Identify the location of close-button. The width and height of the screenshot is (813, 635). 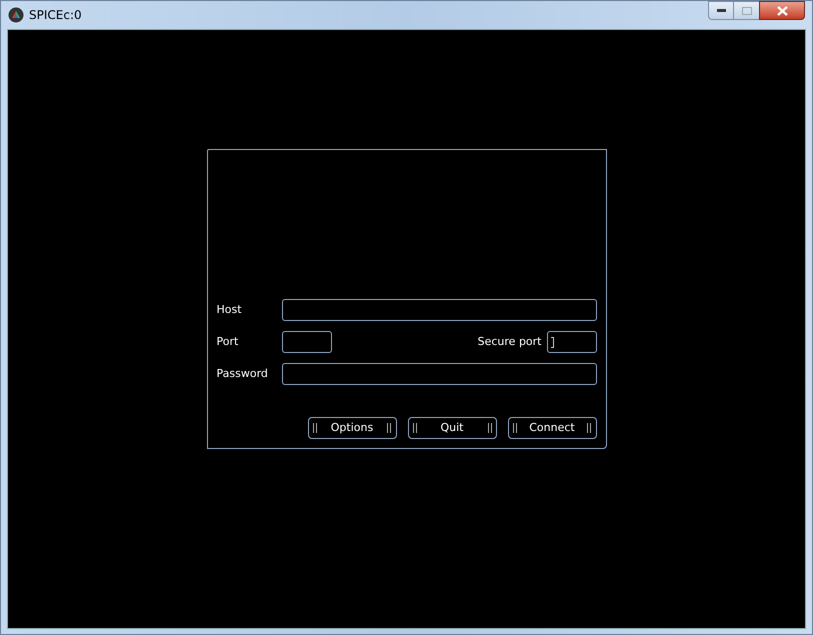
(782, 10).